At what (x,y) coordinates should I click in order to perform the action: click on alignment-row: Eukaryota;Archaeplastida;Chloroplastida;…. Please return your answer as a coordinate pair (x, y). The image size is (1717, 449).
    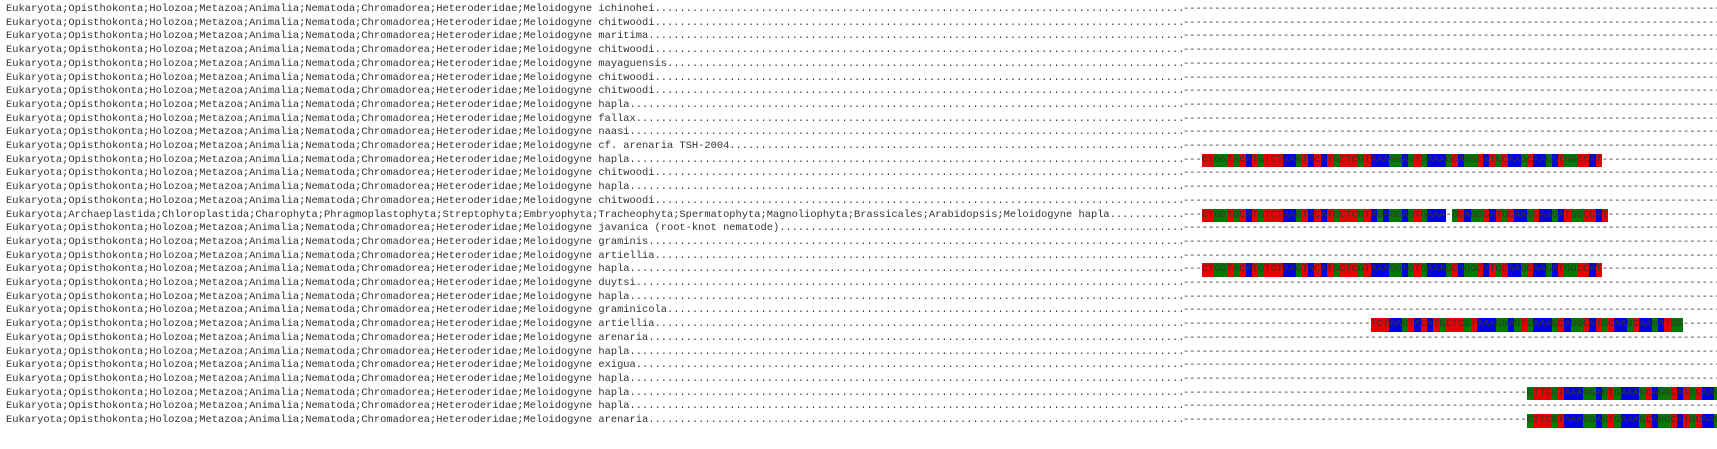
    Looking at the image, I should click on (858, 215).